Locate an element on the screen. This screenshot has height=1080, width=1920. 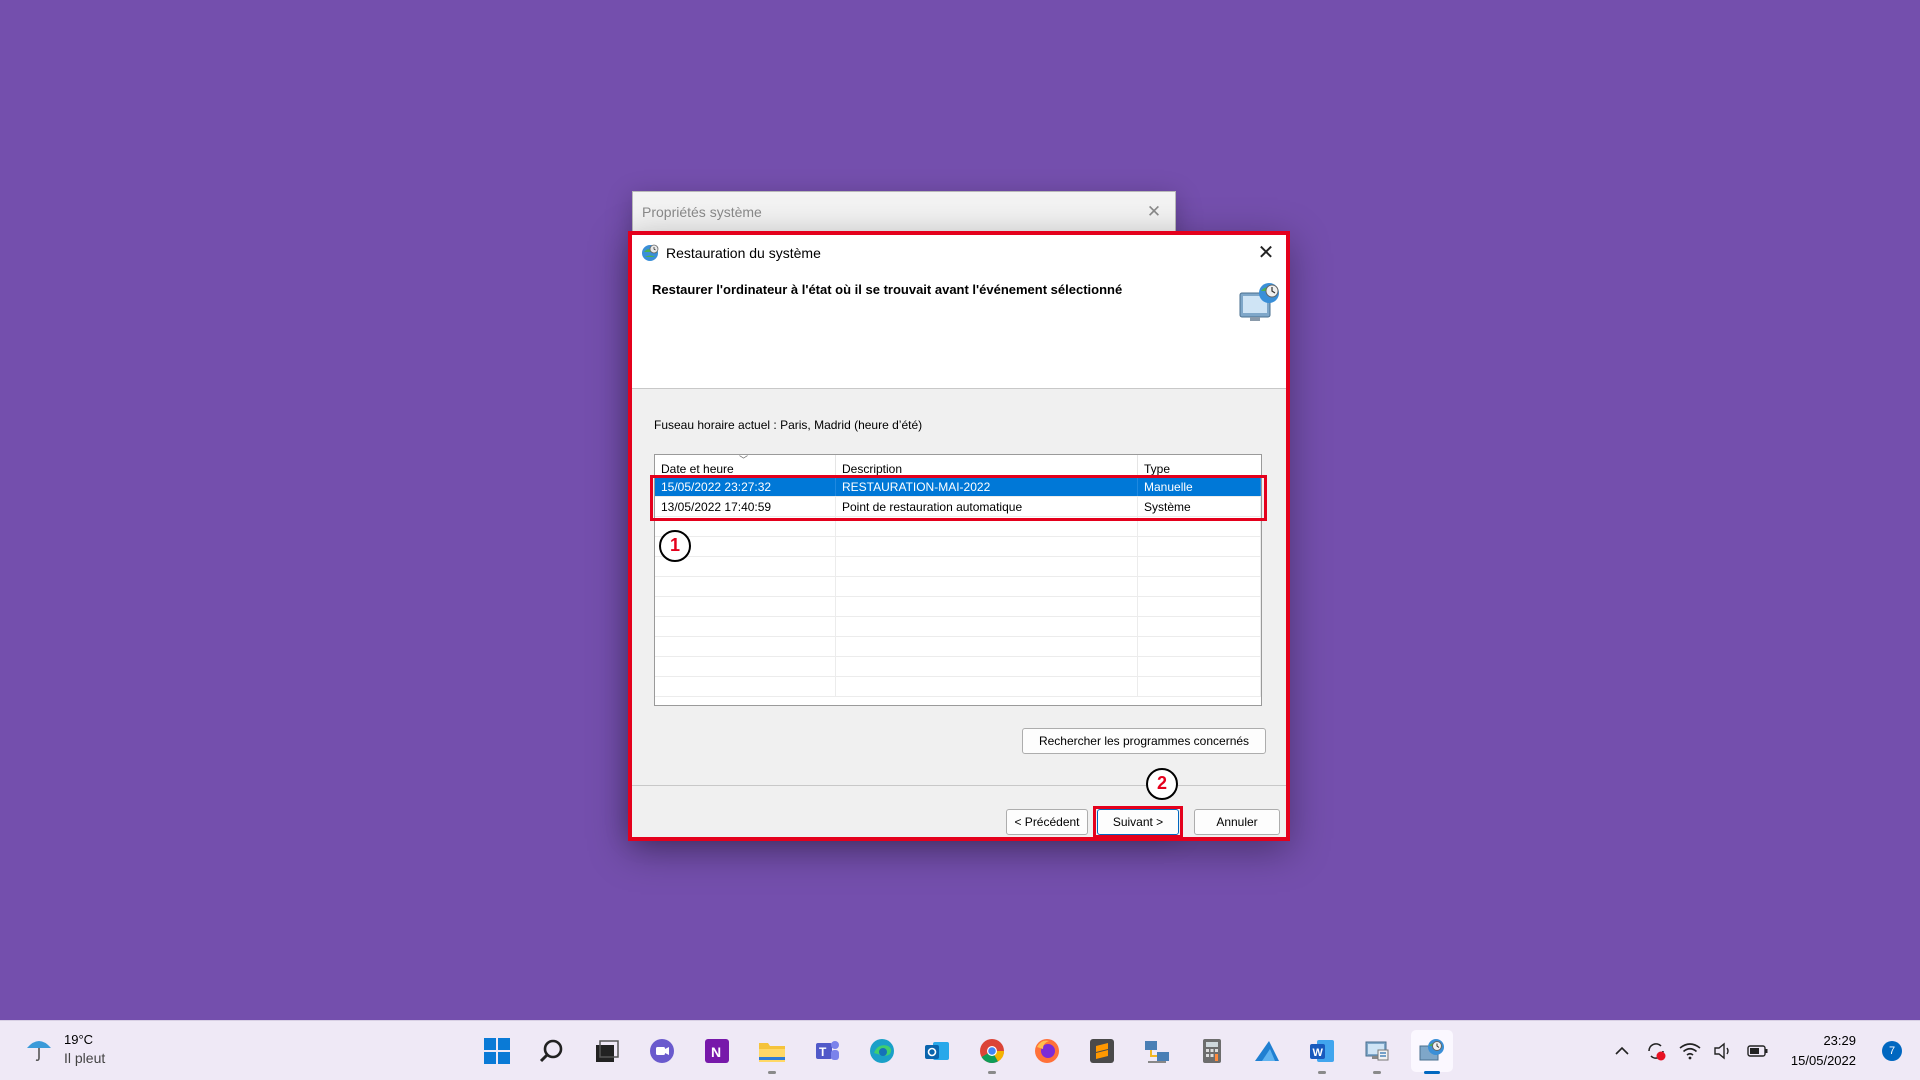
clock-date: 15/05/2022 is located at coordinates (1823, 1060).